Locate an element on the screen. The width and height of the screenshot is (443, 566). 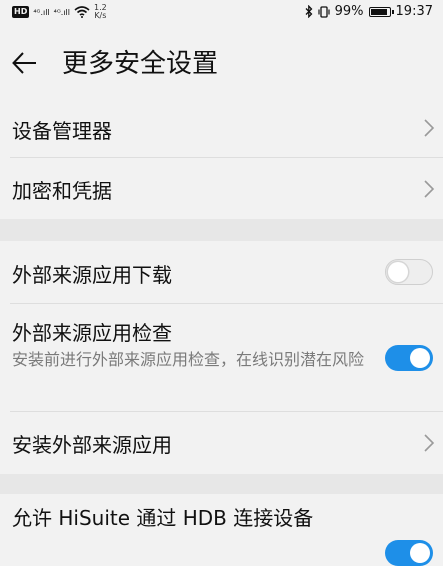
encryption-label: 加密和凭据 is located at coordinates (62, 191).